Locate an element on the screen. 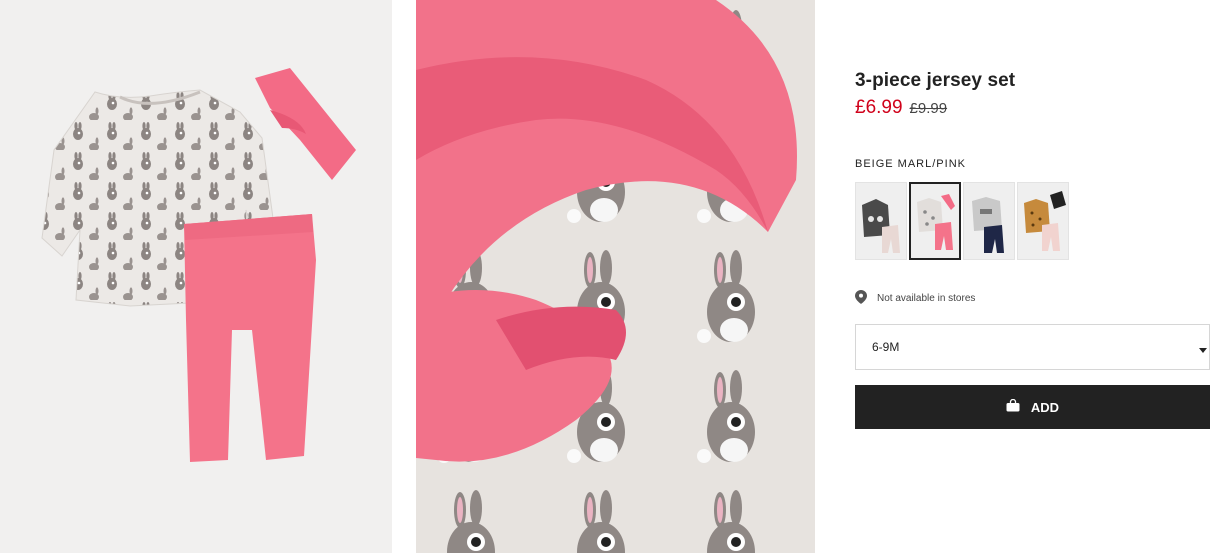  color-swatch-grey-navy is located at coordinates (989, 221).